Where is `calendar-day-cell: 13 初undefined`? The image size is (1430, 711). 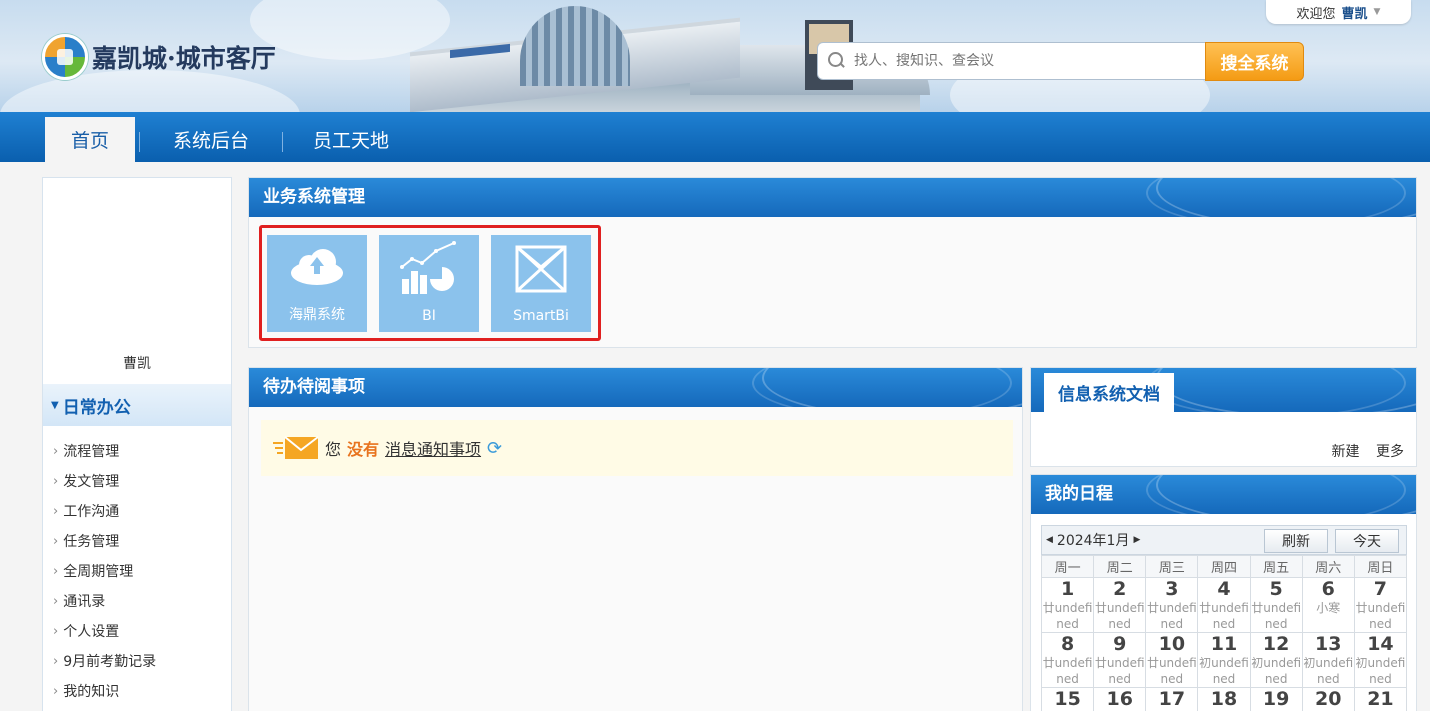
calendar-day-cell: 13 初undefined is located at coordinates (1328, 660).